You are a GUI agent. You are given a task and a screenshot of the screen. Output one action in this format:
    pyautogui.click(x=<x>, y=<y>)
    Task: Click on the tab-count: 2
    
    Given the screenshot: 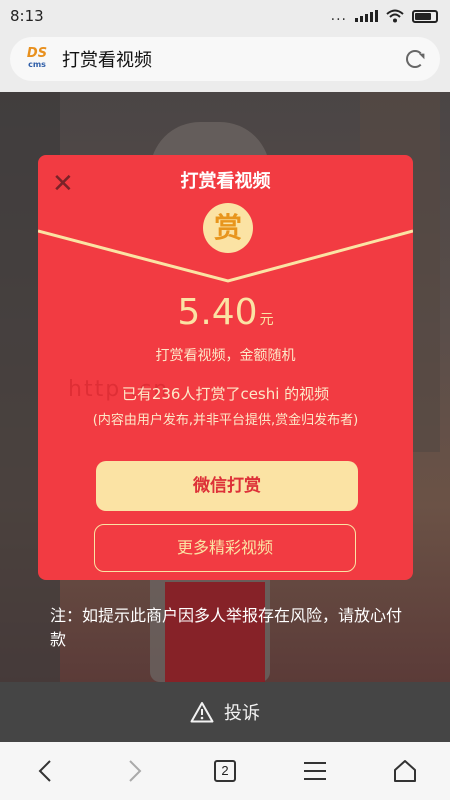 What is the action you would take?
    pyautogui.click(x=225, y=771)
    